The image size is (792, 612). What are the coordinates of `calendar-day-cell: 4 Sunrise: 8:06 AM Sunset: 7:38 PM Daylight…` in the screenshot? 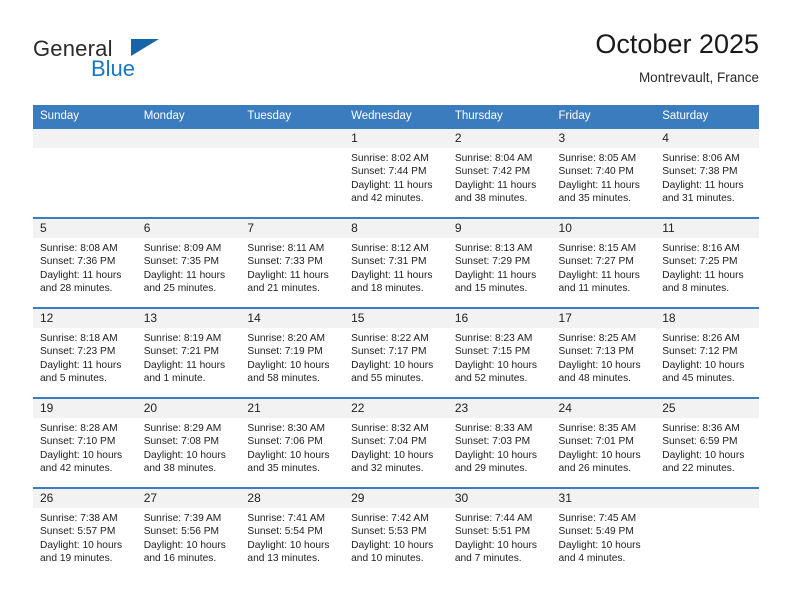 It's located at (707, 172).